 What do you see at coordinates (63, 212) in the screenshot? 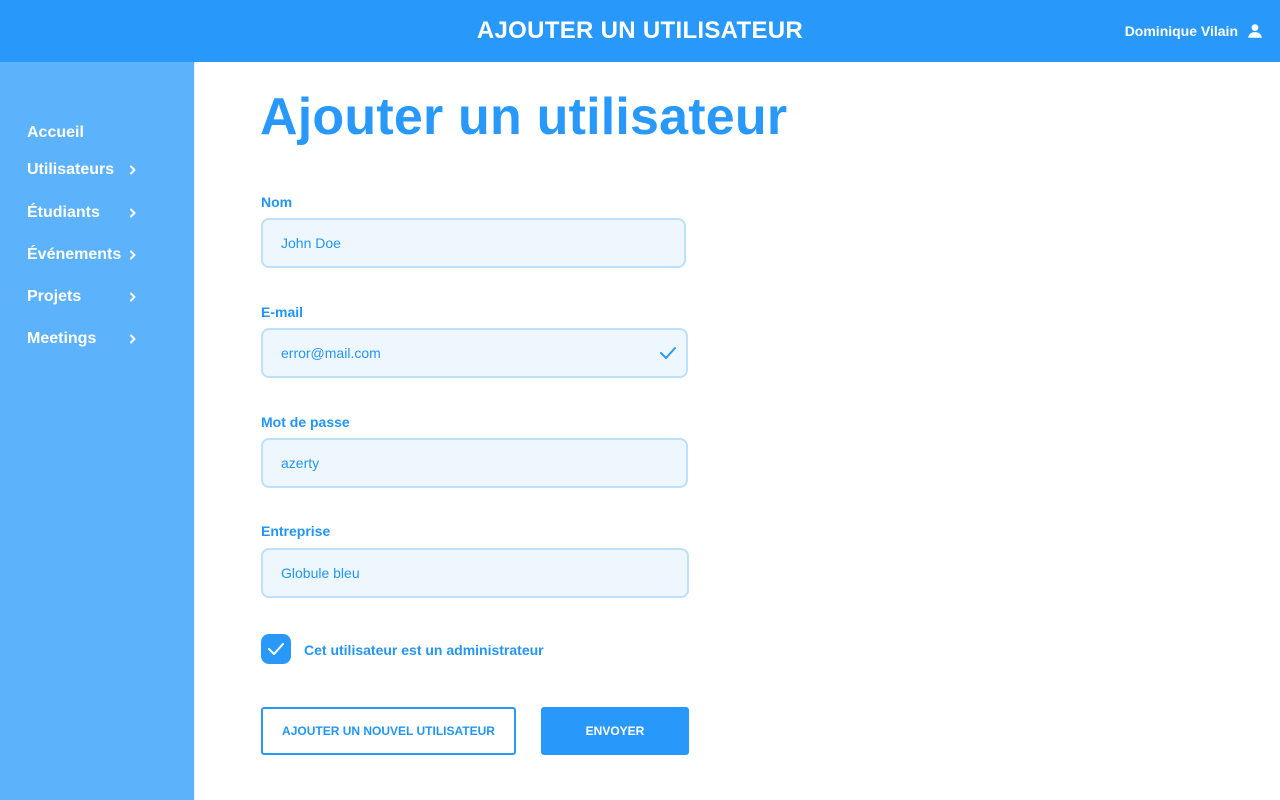
I see `sidebar-item-label: Étudiants` at bounding box center [63, 212].